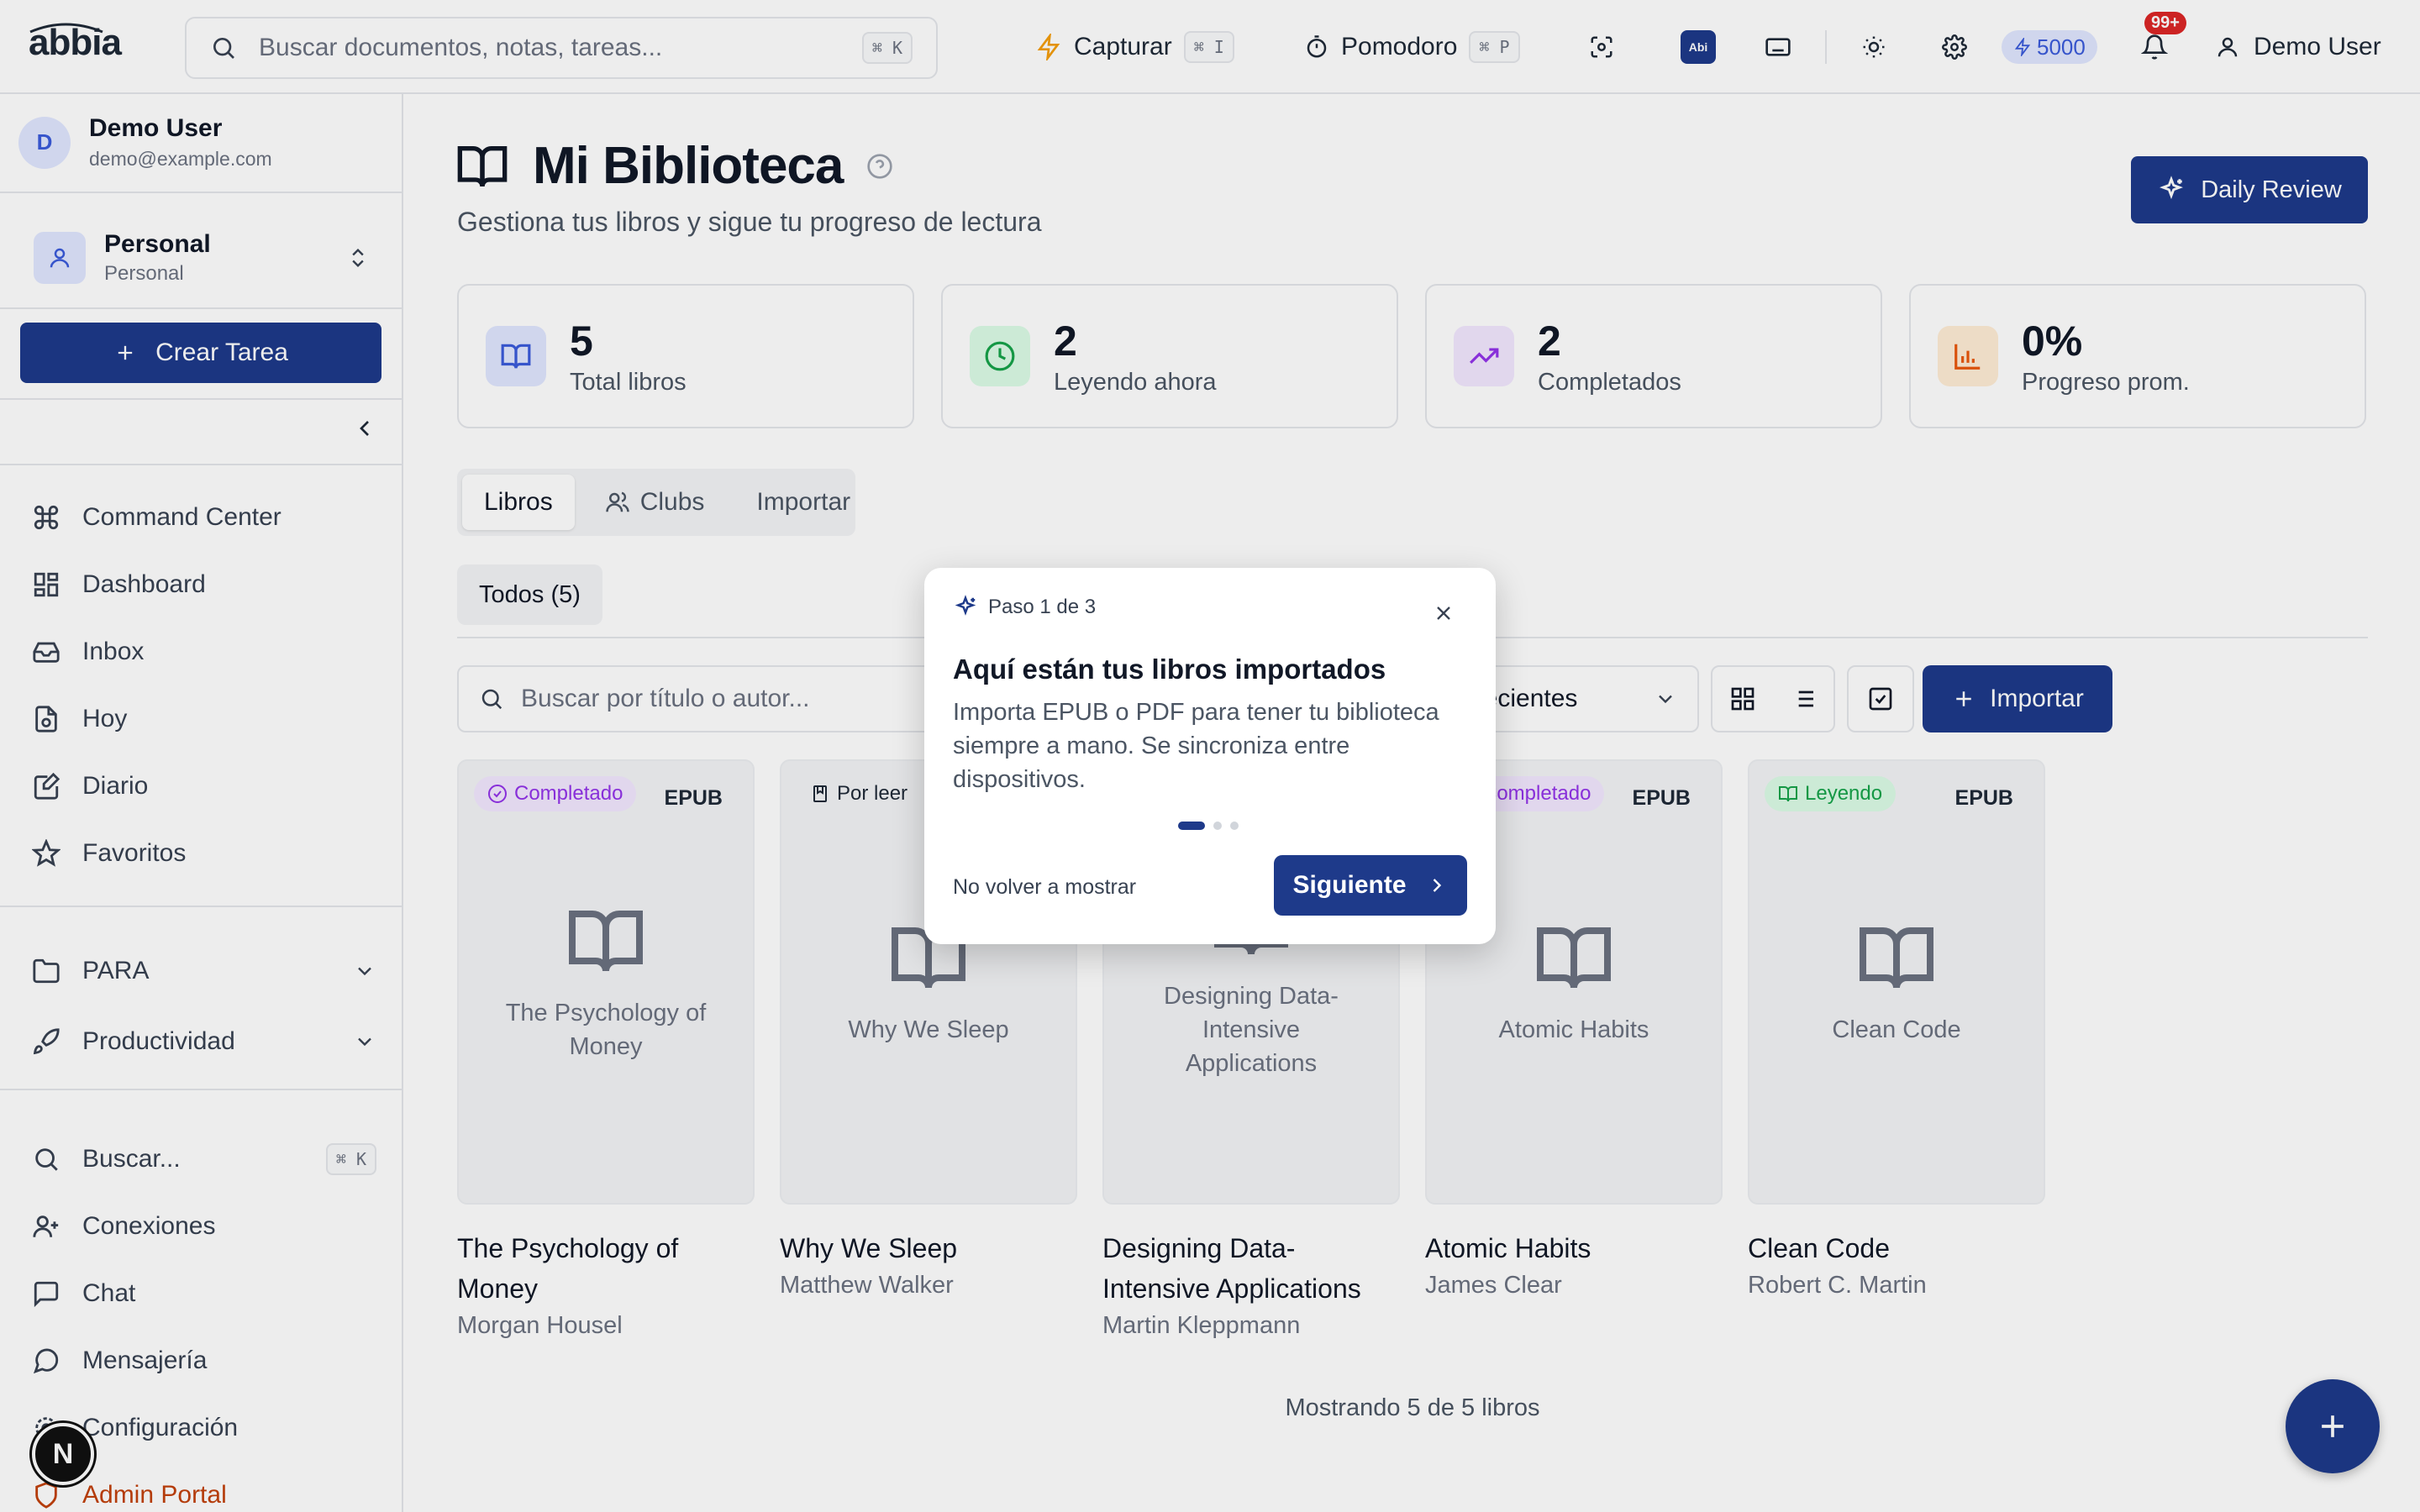 This screenshot has height=1512, width=2420. Describe the element at coordinates (1043, 607) in the screenshot. I see `step-label: Paso 1 de 3` at that location.